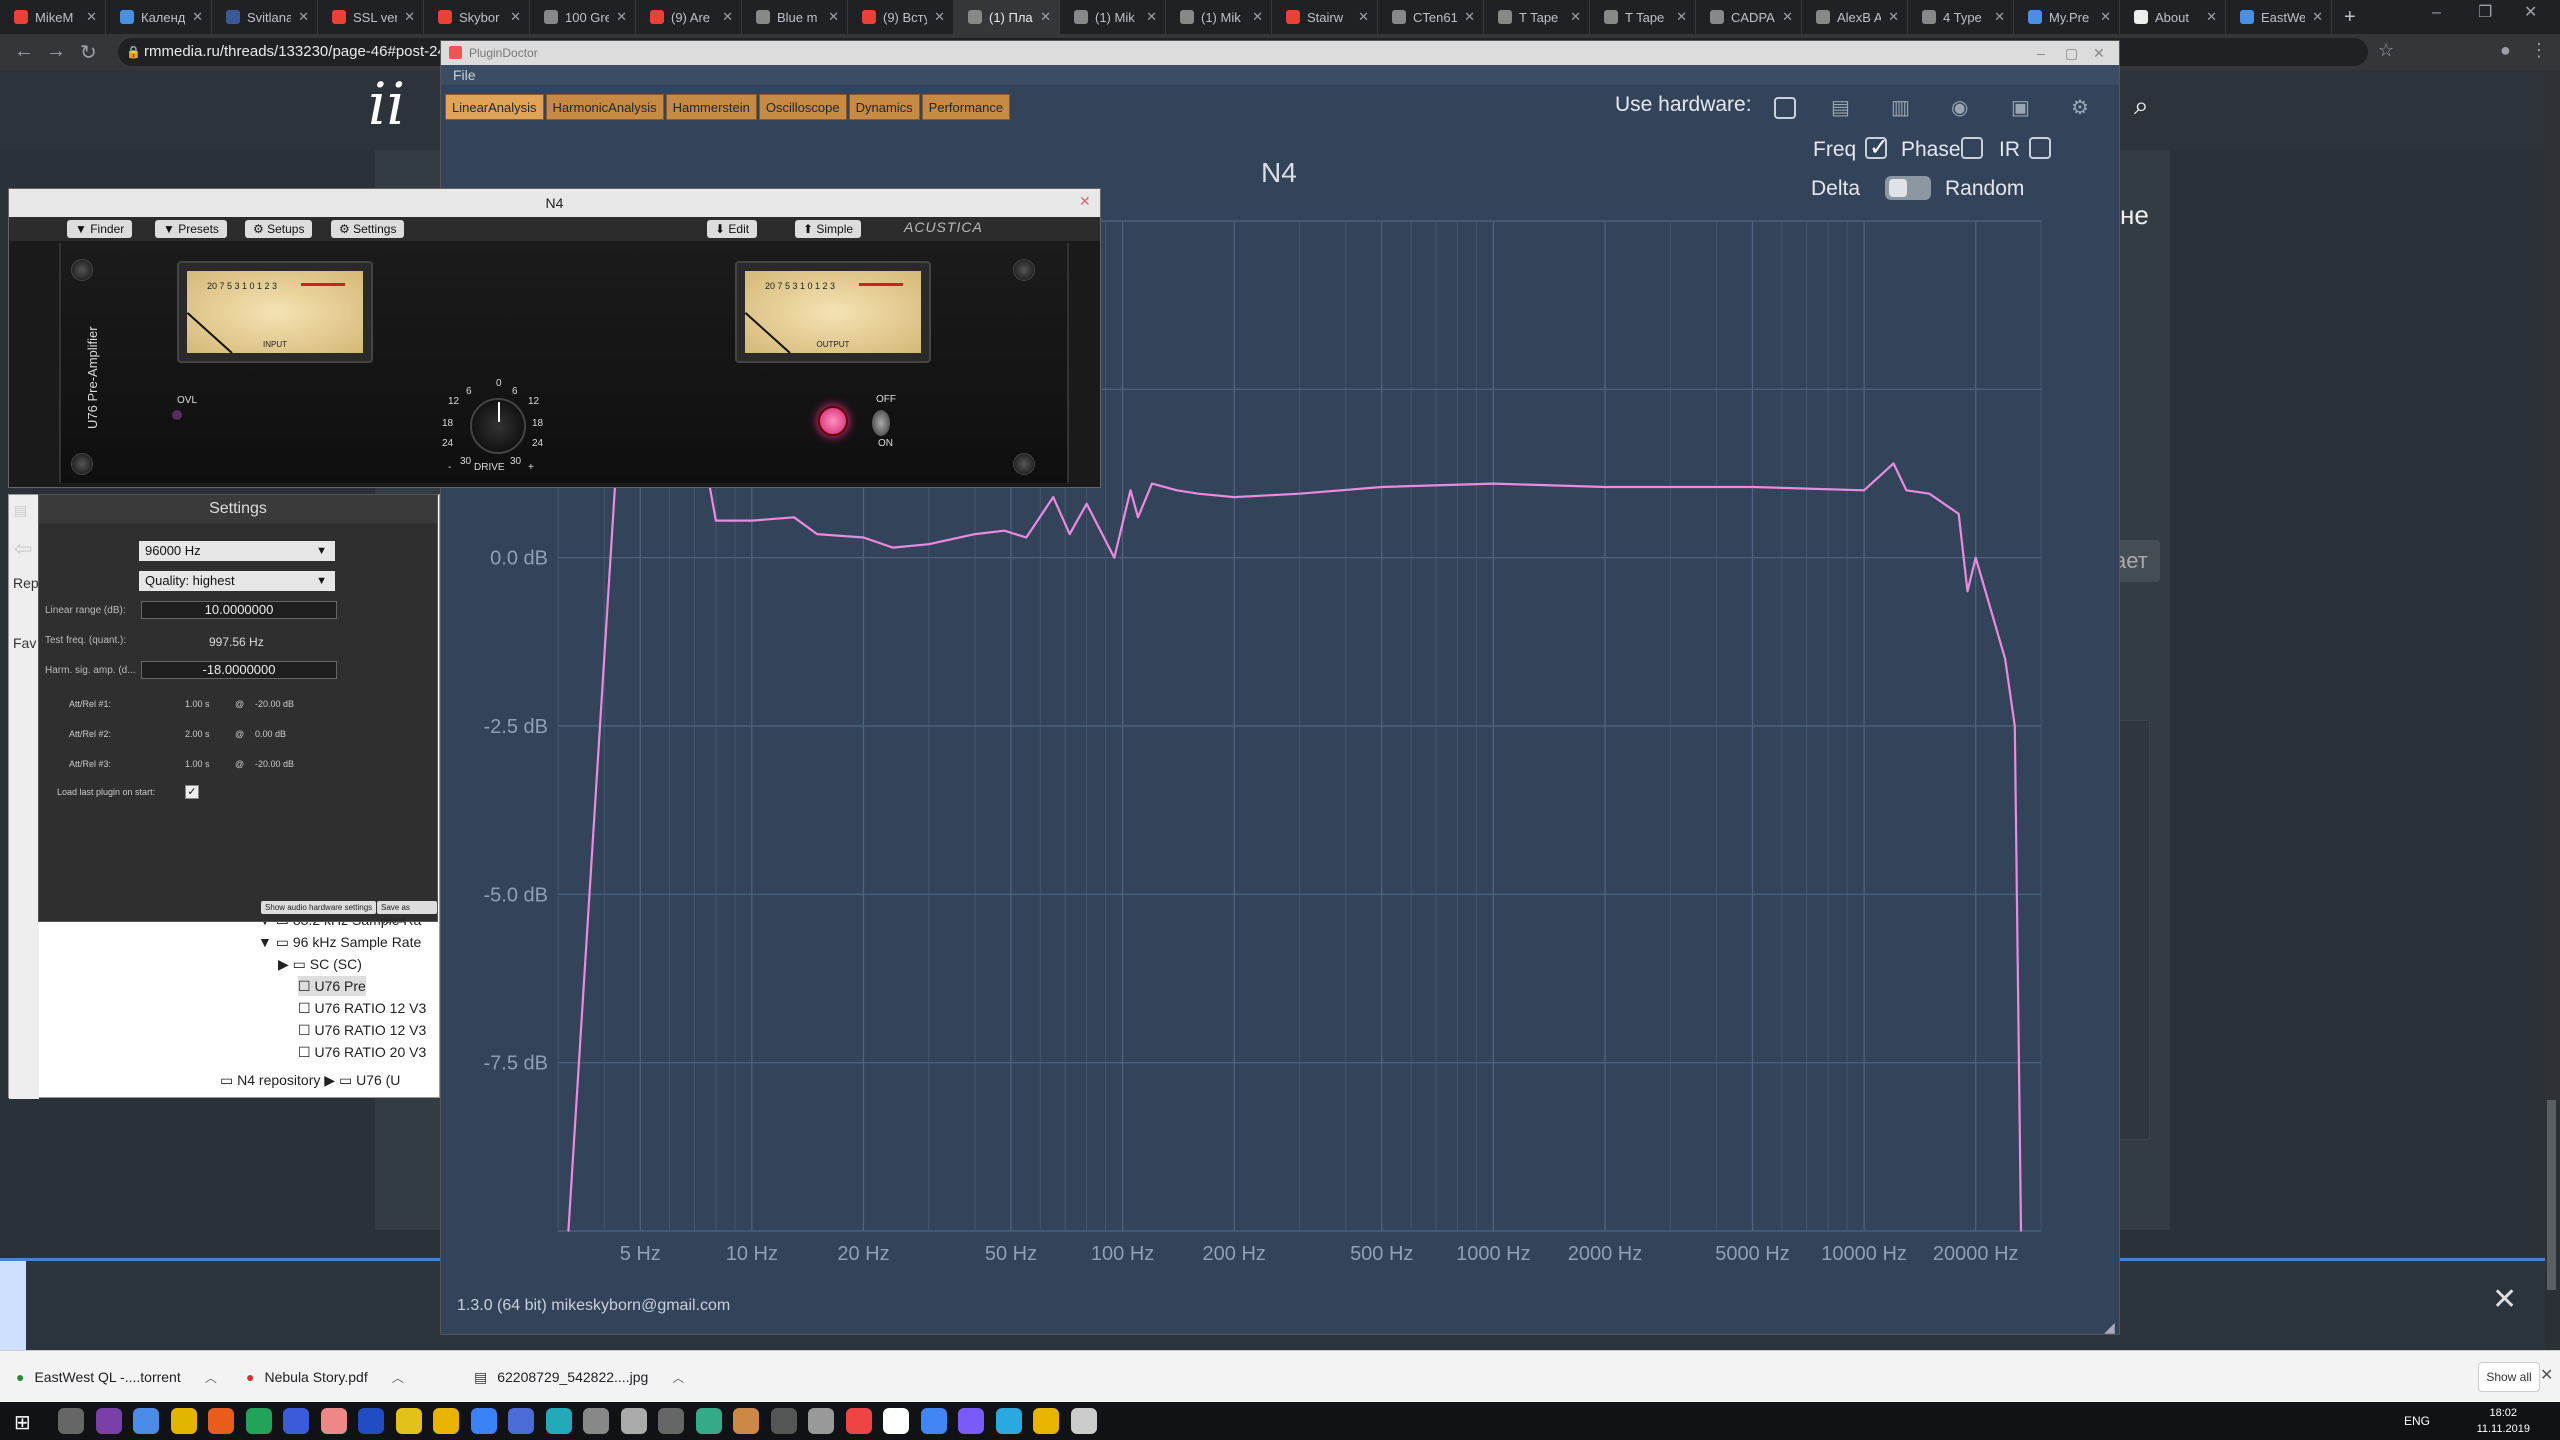 The image size is (2560, 1440). I want to click on scrollbar-thumb, so click(2551, 1195).